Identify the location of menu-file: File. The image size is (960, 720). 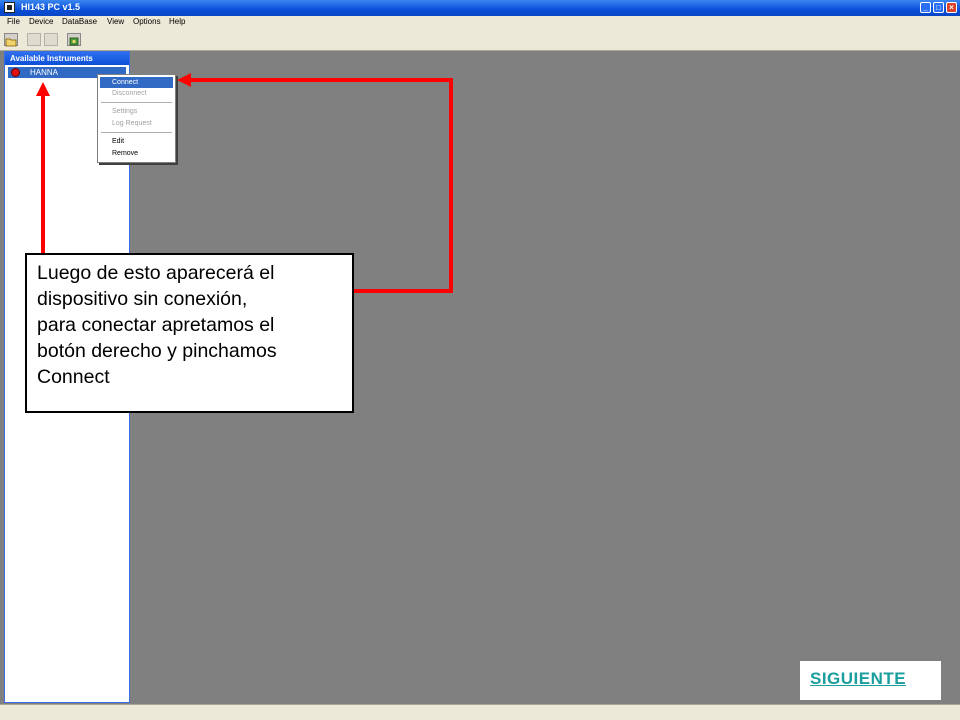
(13, 21).